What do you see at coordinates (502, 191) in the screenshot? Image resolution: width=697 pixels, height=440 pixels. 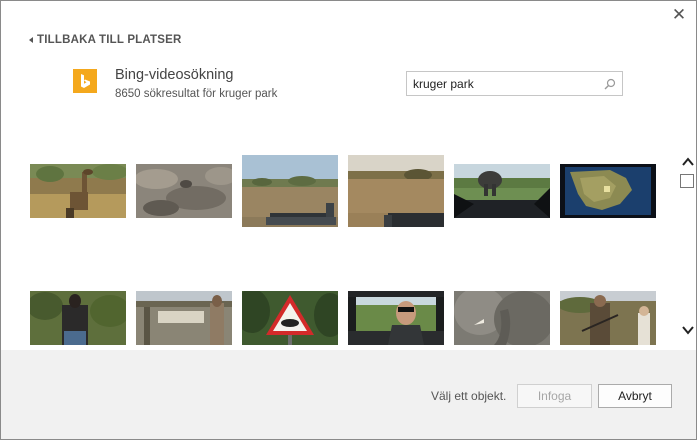 I see `video-thumbnail-elephant-windshield` at bounding box center [502, 191].